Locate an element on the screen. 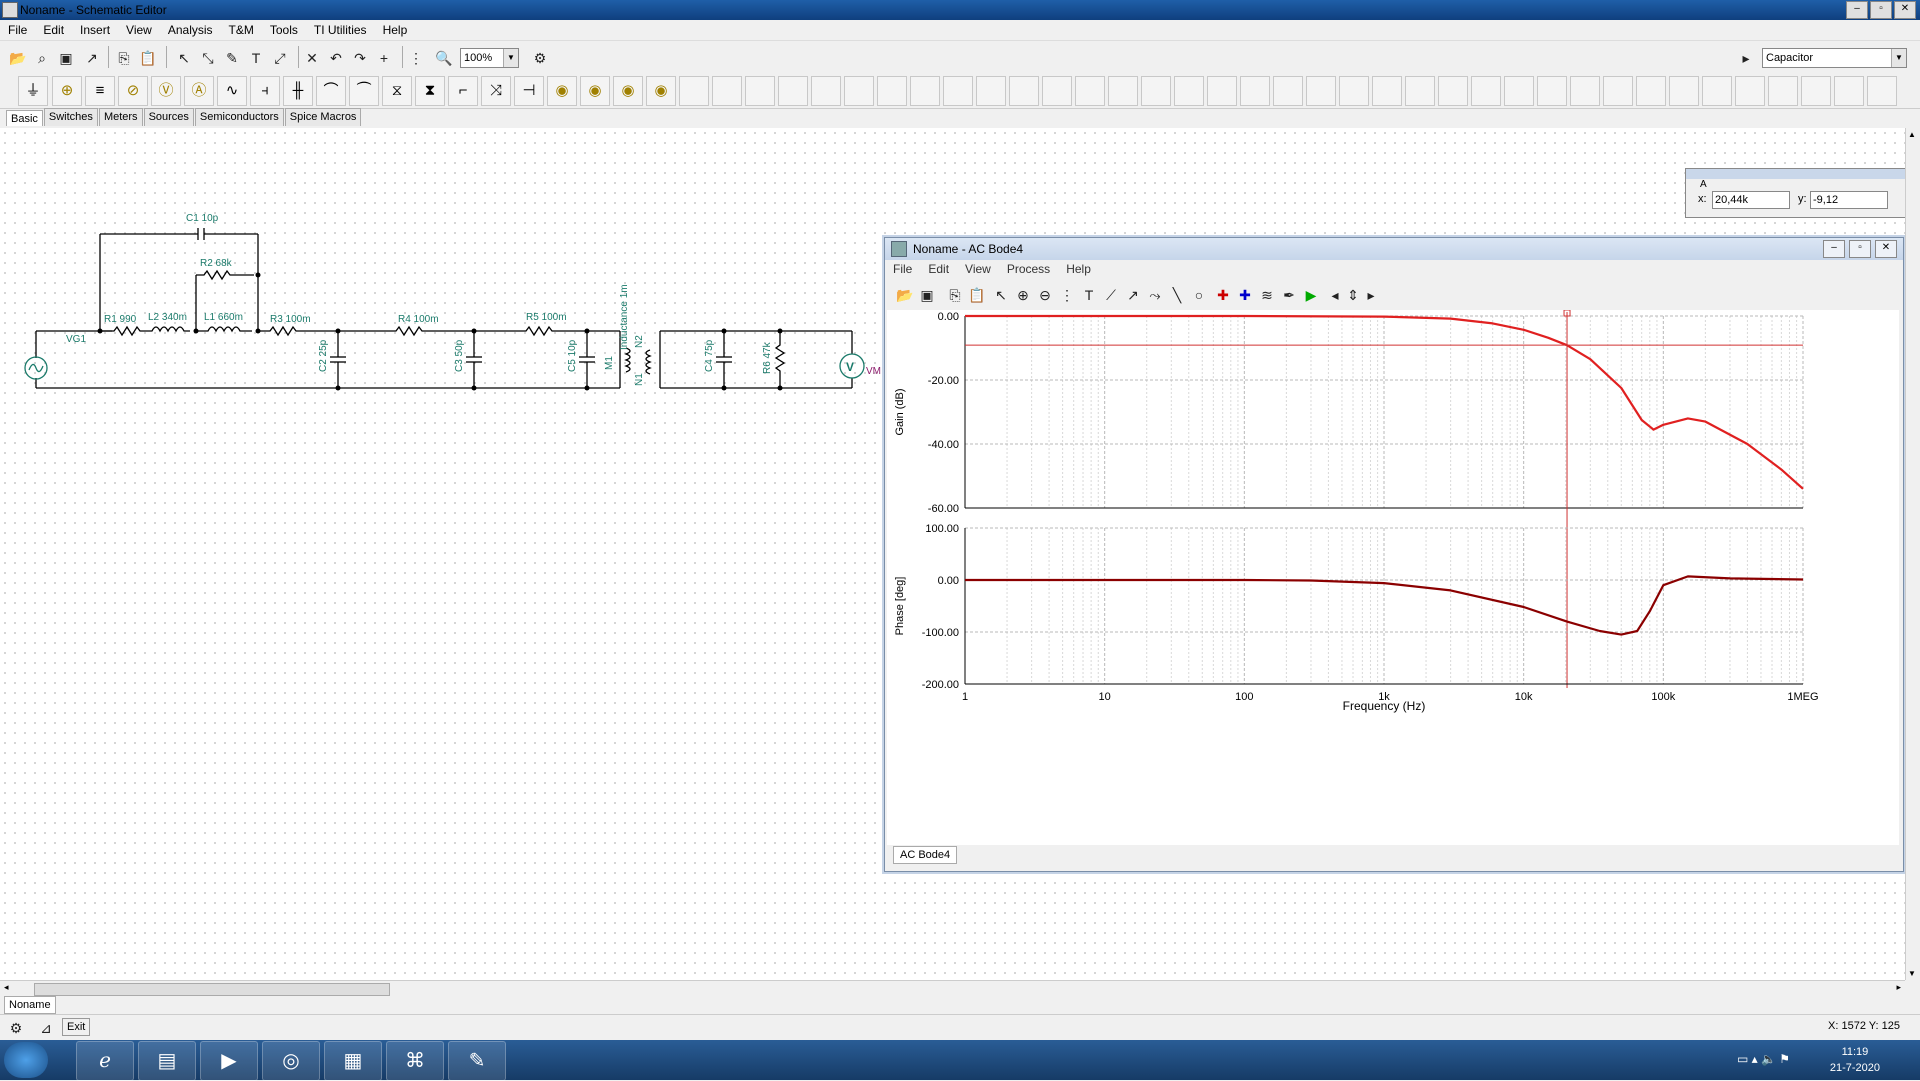  run-icon: ▶ is located at coordinates (1311, 295).